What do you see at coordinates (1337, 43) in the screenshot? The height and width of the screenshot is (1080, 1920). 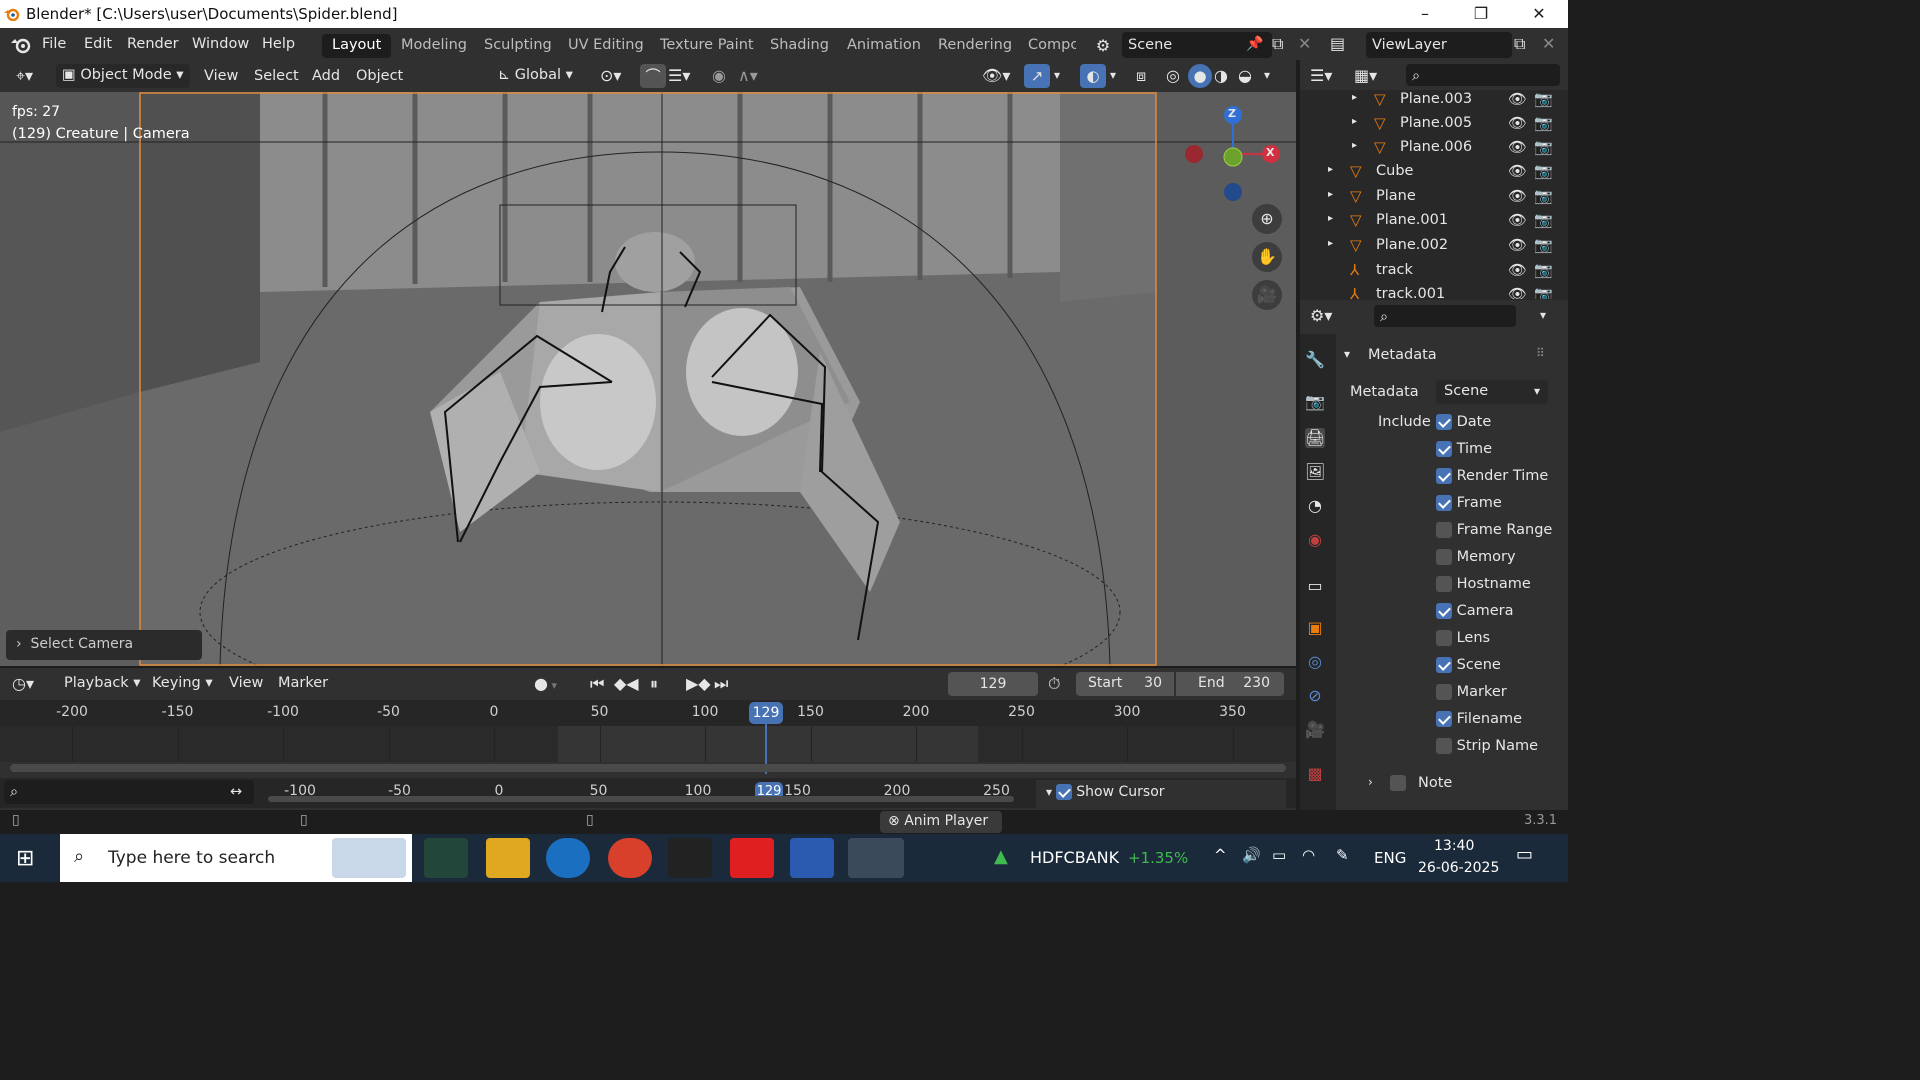 I see `viewlayer-selector-icon: ▤` at bounding box center [1337, 43].